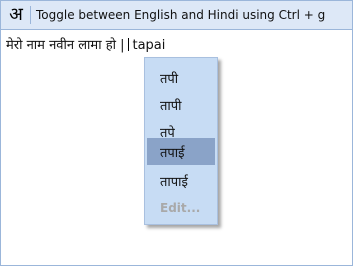  I want to click on editor-line: मेरो नाम नवीन लामा हो | tapai, so click(85, 46).